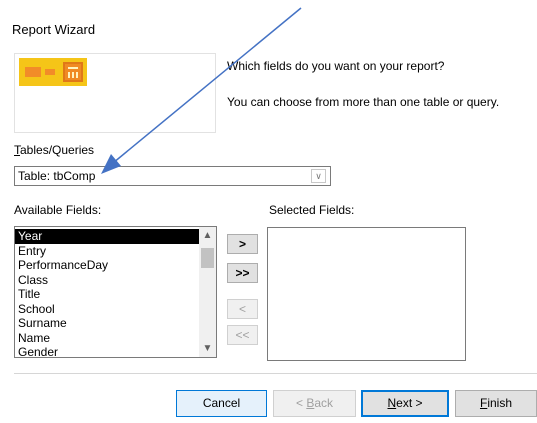 The height and width of the screenshot is (423, 537). Describe the element at coordinates (107, 323) in the screenshot. I see `list-item: Surname` at that location.